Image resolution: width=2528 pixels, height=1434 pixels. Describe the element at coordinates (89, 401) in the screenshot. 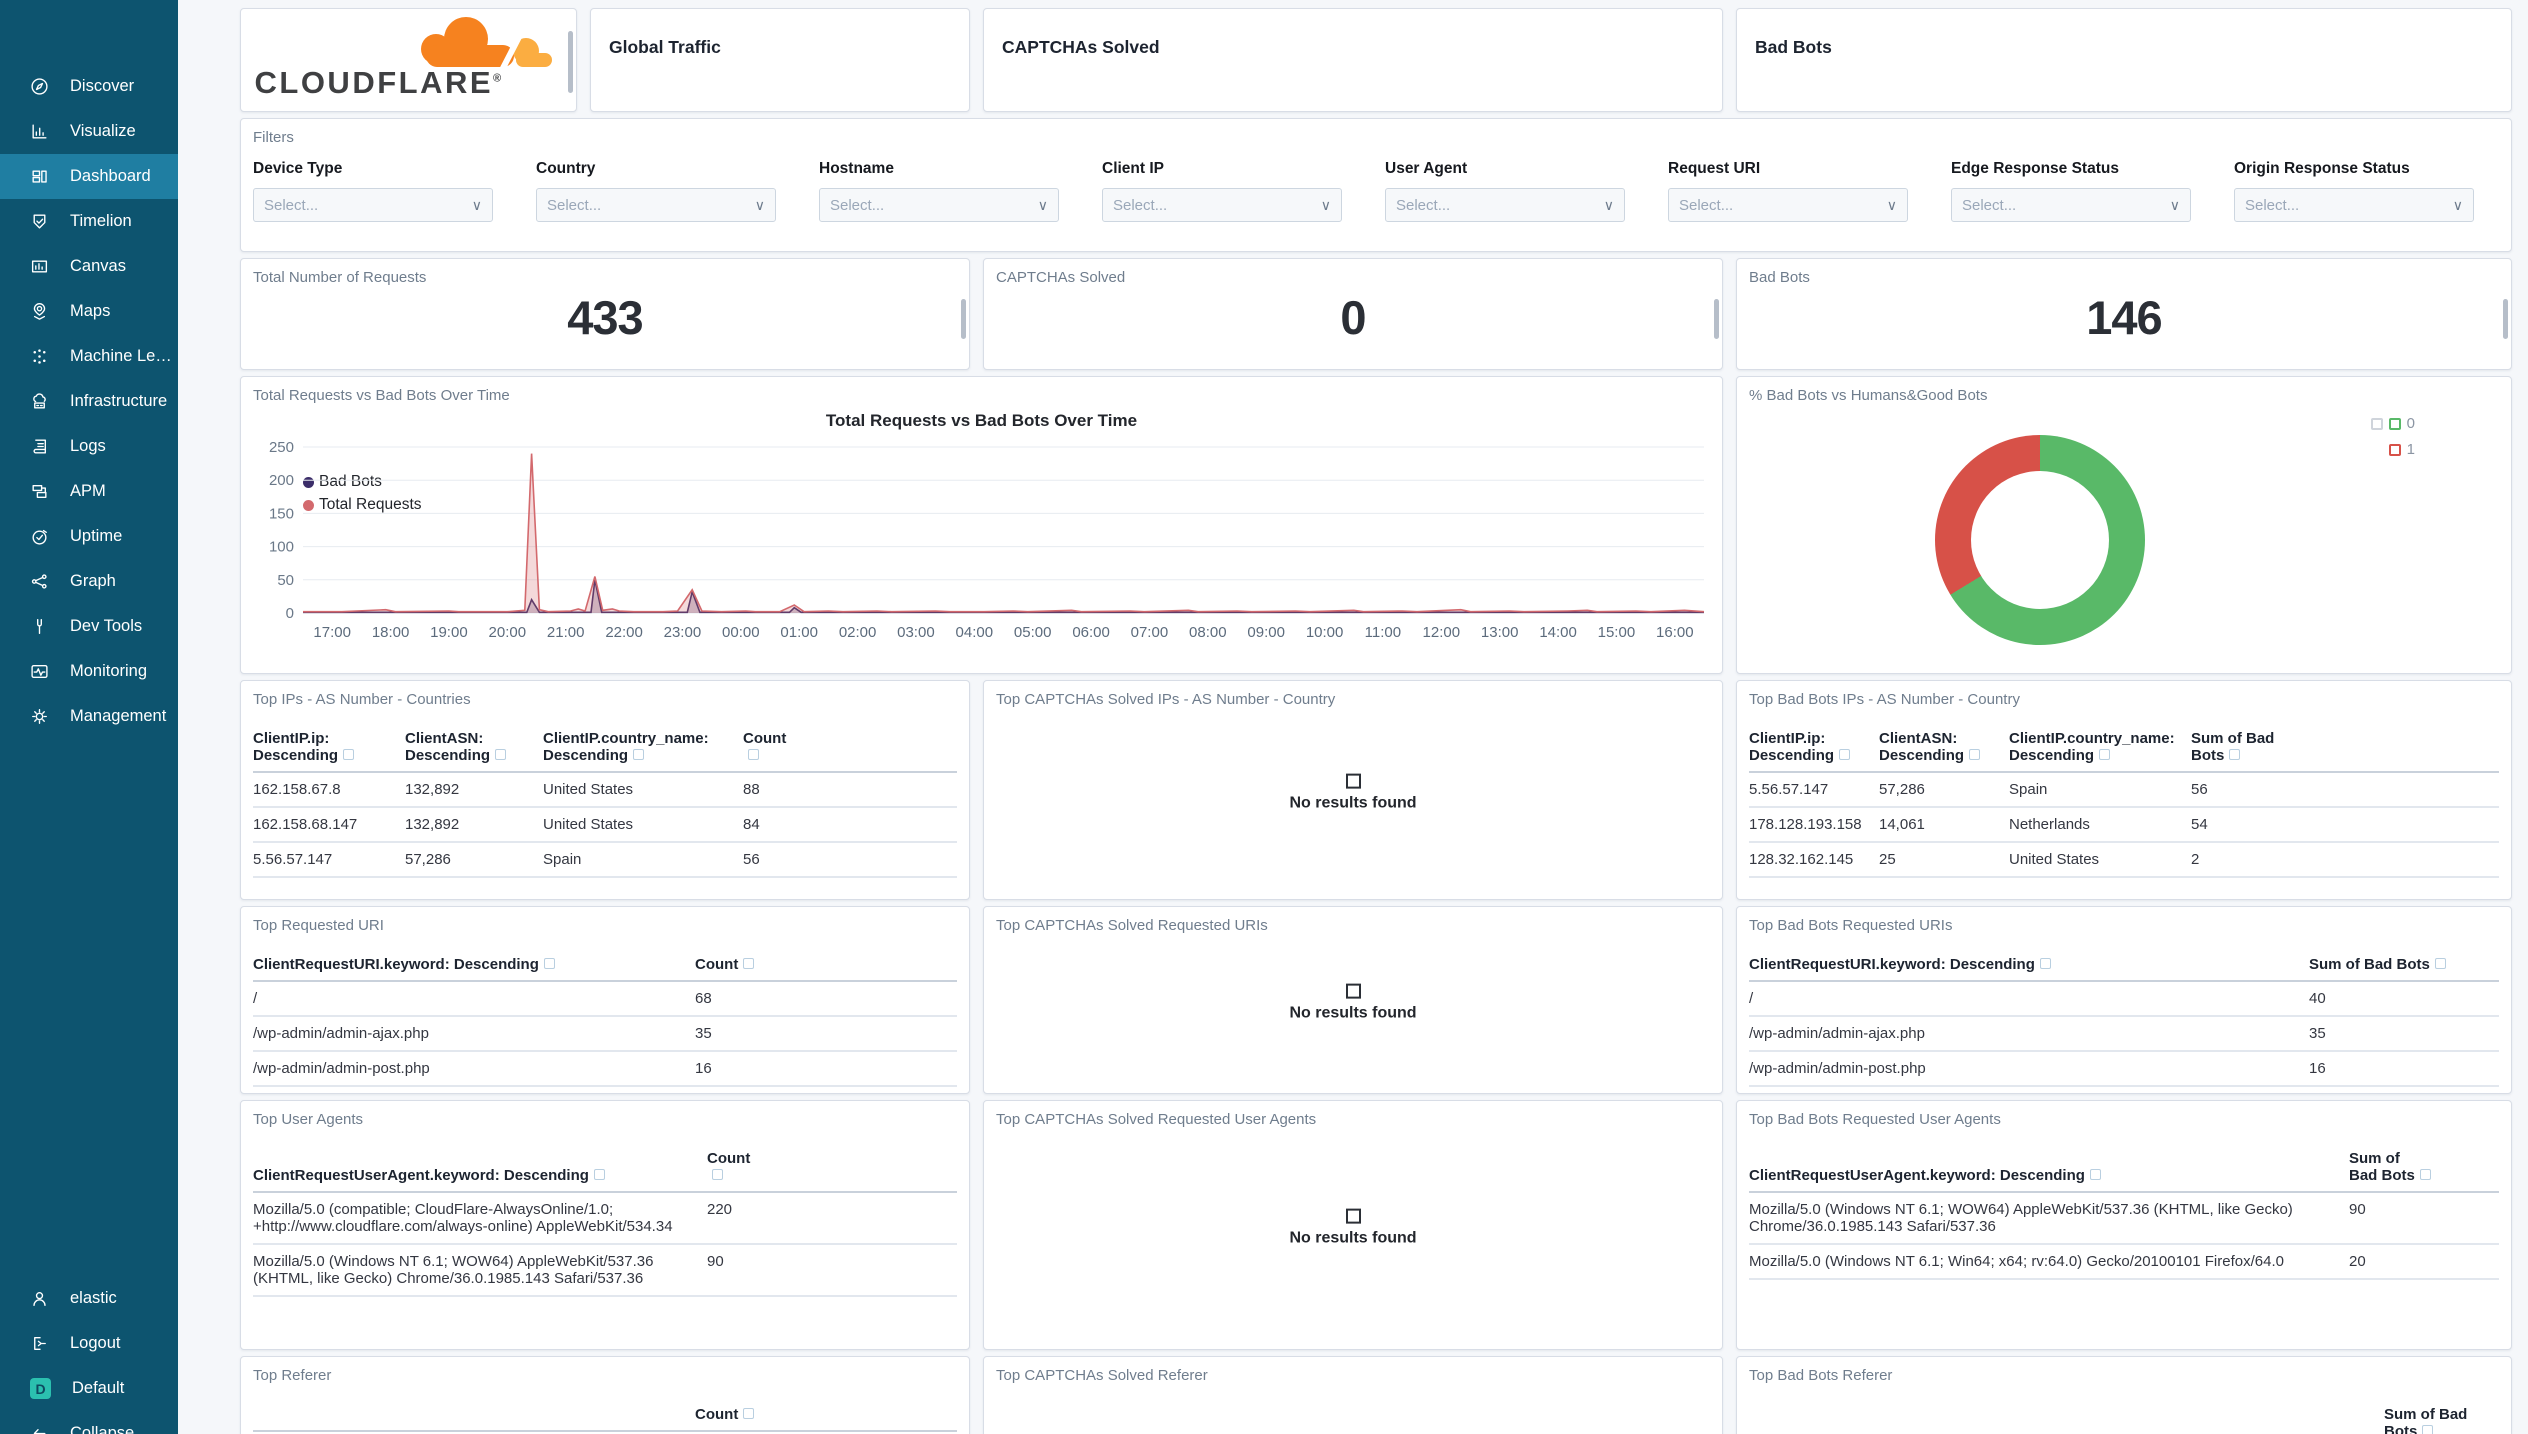

I see `sidebar-item-infrastructure: Infrastructure` at that location.